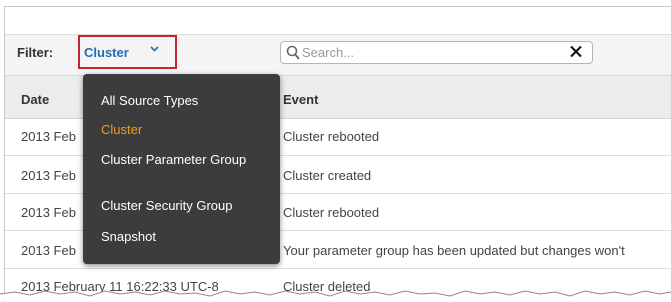 This screenshot has height=302, width=671. I want to click on column-header-event: Event, so click(300, 99).